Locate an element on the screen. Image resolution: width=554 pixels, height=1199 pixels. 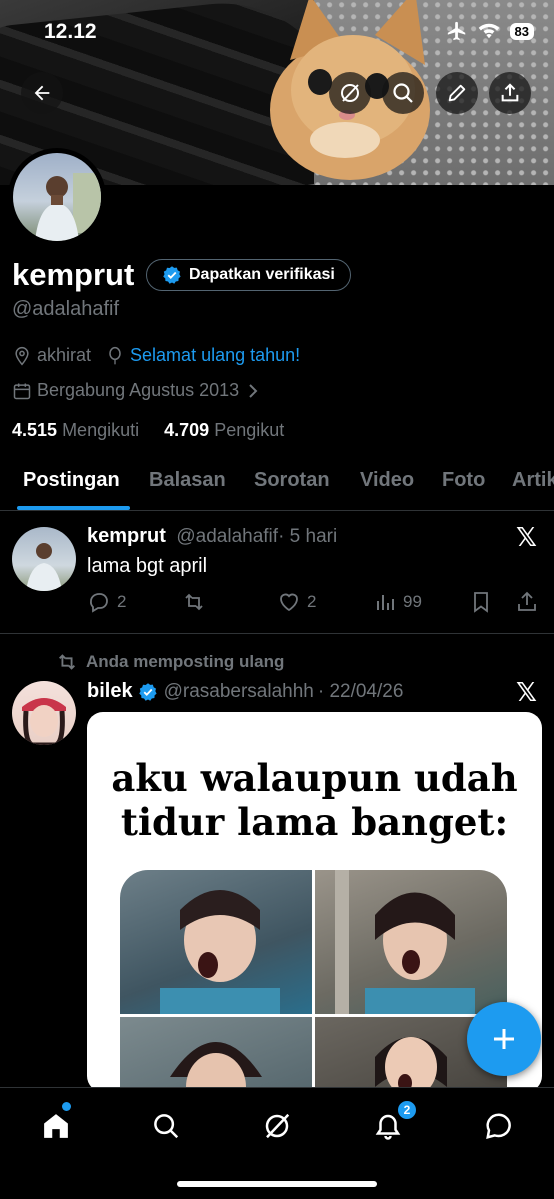
views-count: 99 is located at coordinates (412, 601).